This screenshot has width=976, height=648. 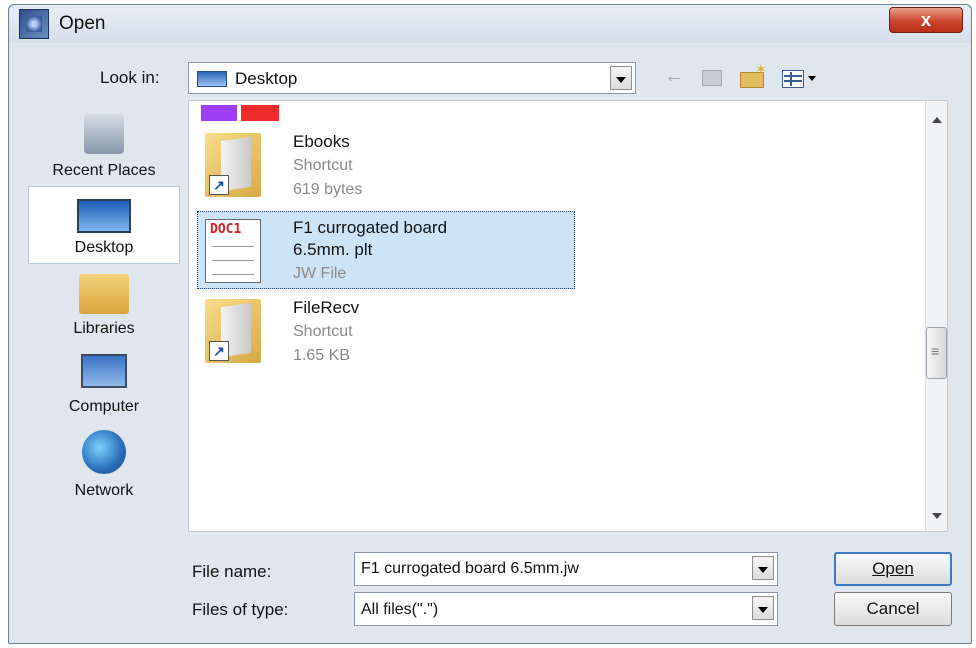 I want to click on document-icon: DOC1, so click(x=233, y=251).